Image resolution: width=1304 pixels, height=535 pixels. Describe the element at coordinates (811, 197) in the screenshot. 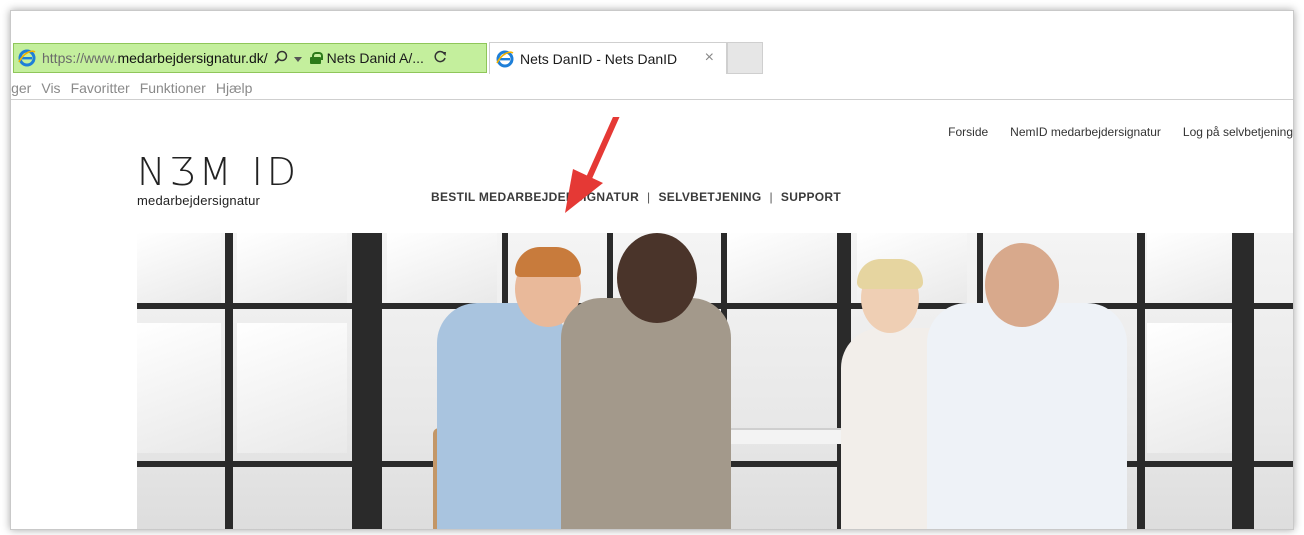

I see `nav-link-support: SUPPORT` at that location.